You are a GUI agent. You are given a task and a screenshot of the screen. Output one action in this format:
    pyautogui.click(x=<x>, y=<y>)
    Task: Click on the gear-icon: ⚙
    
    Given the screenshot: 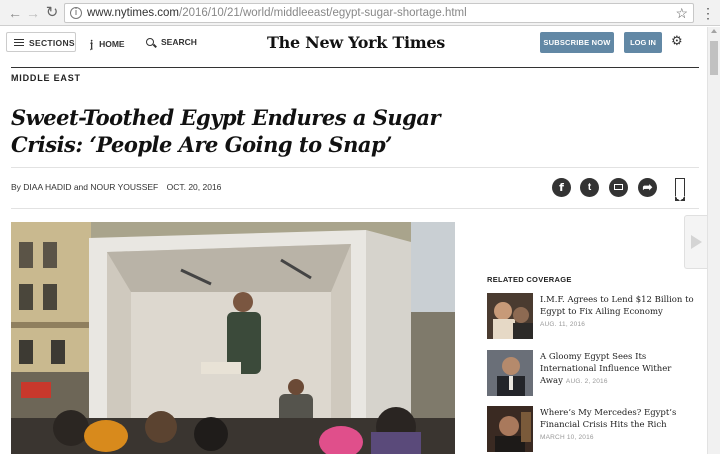 What is the action you would take?
    pyautogui.click(x=677, y=42)
    